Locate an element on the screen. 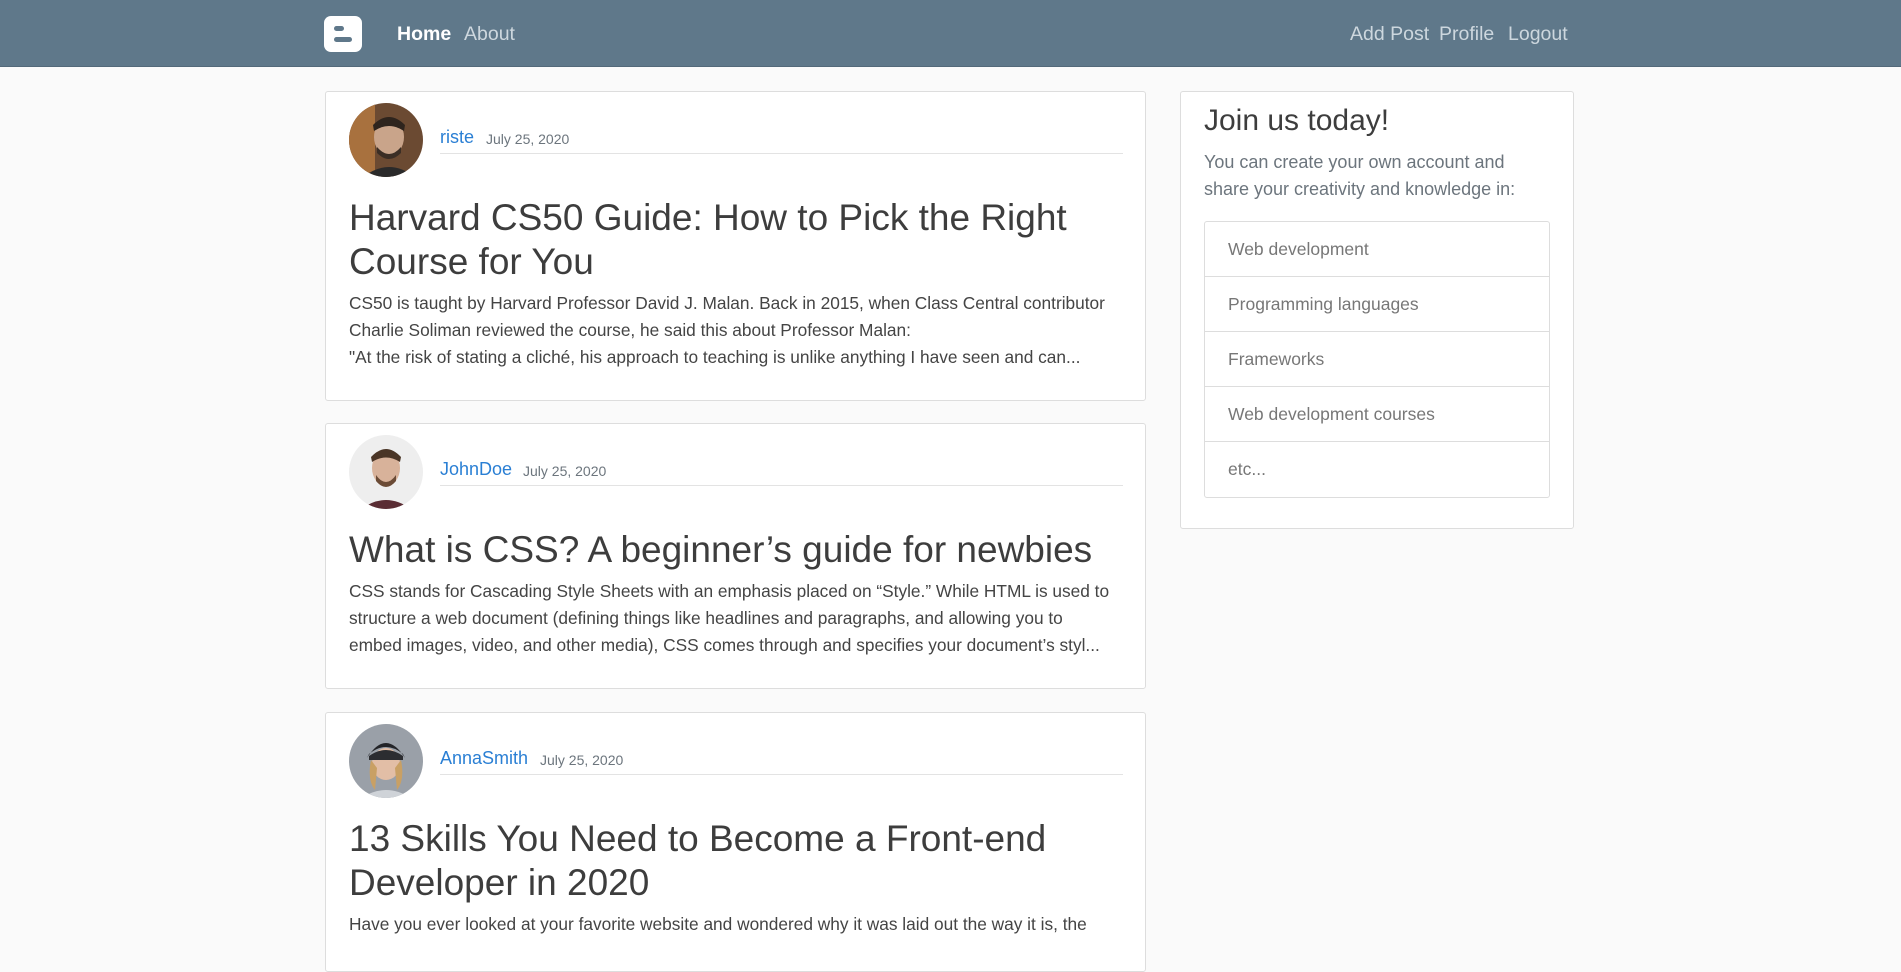 Image resolution: width=1901 pixels, height=972 pixels. blogger-icon is located at coordinates (343, 34).